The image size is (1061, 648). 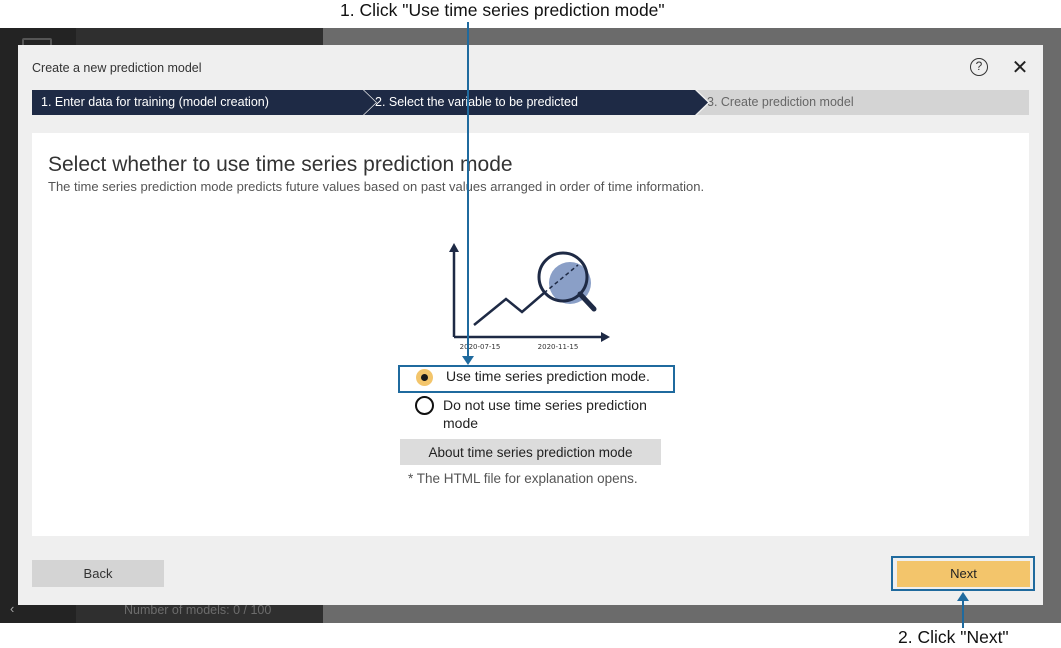 I want to click on annotation-arrow-down-icon, so click(x=468, y=360).